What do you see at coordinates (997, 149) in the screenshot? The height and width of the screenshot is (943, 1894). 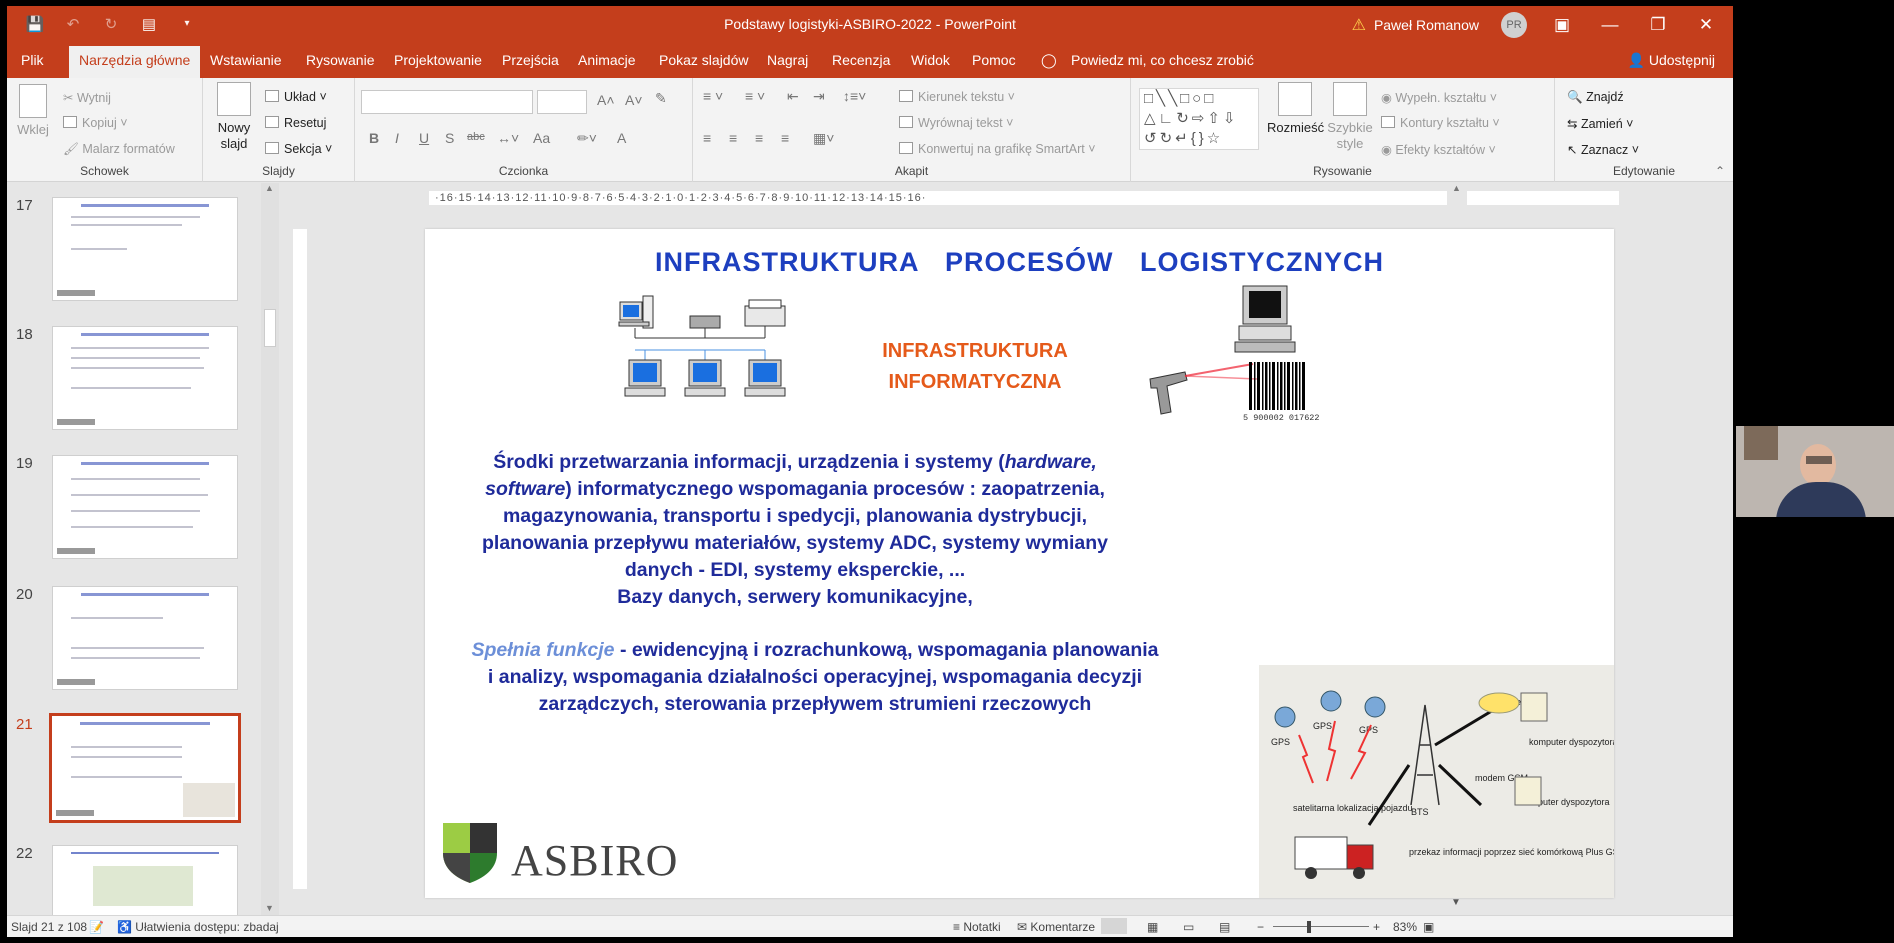 I see `smartart-button: Konwertuj na grafikę SmartArt ˅` at bounding box center [997, 149].